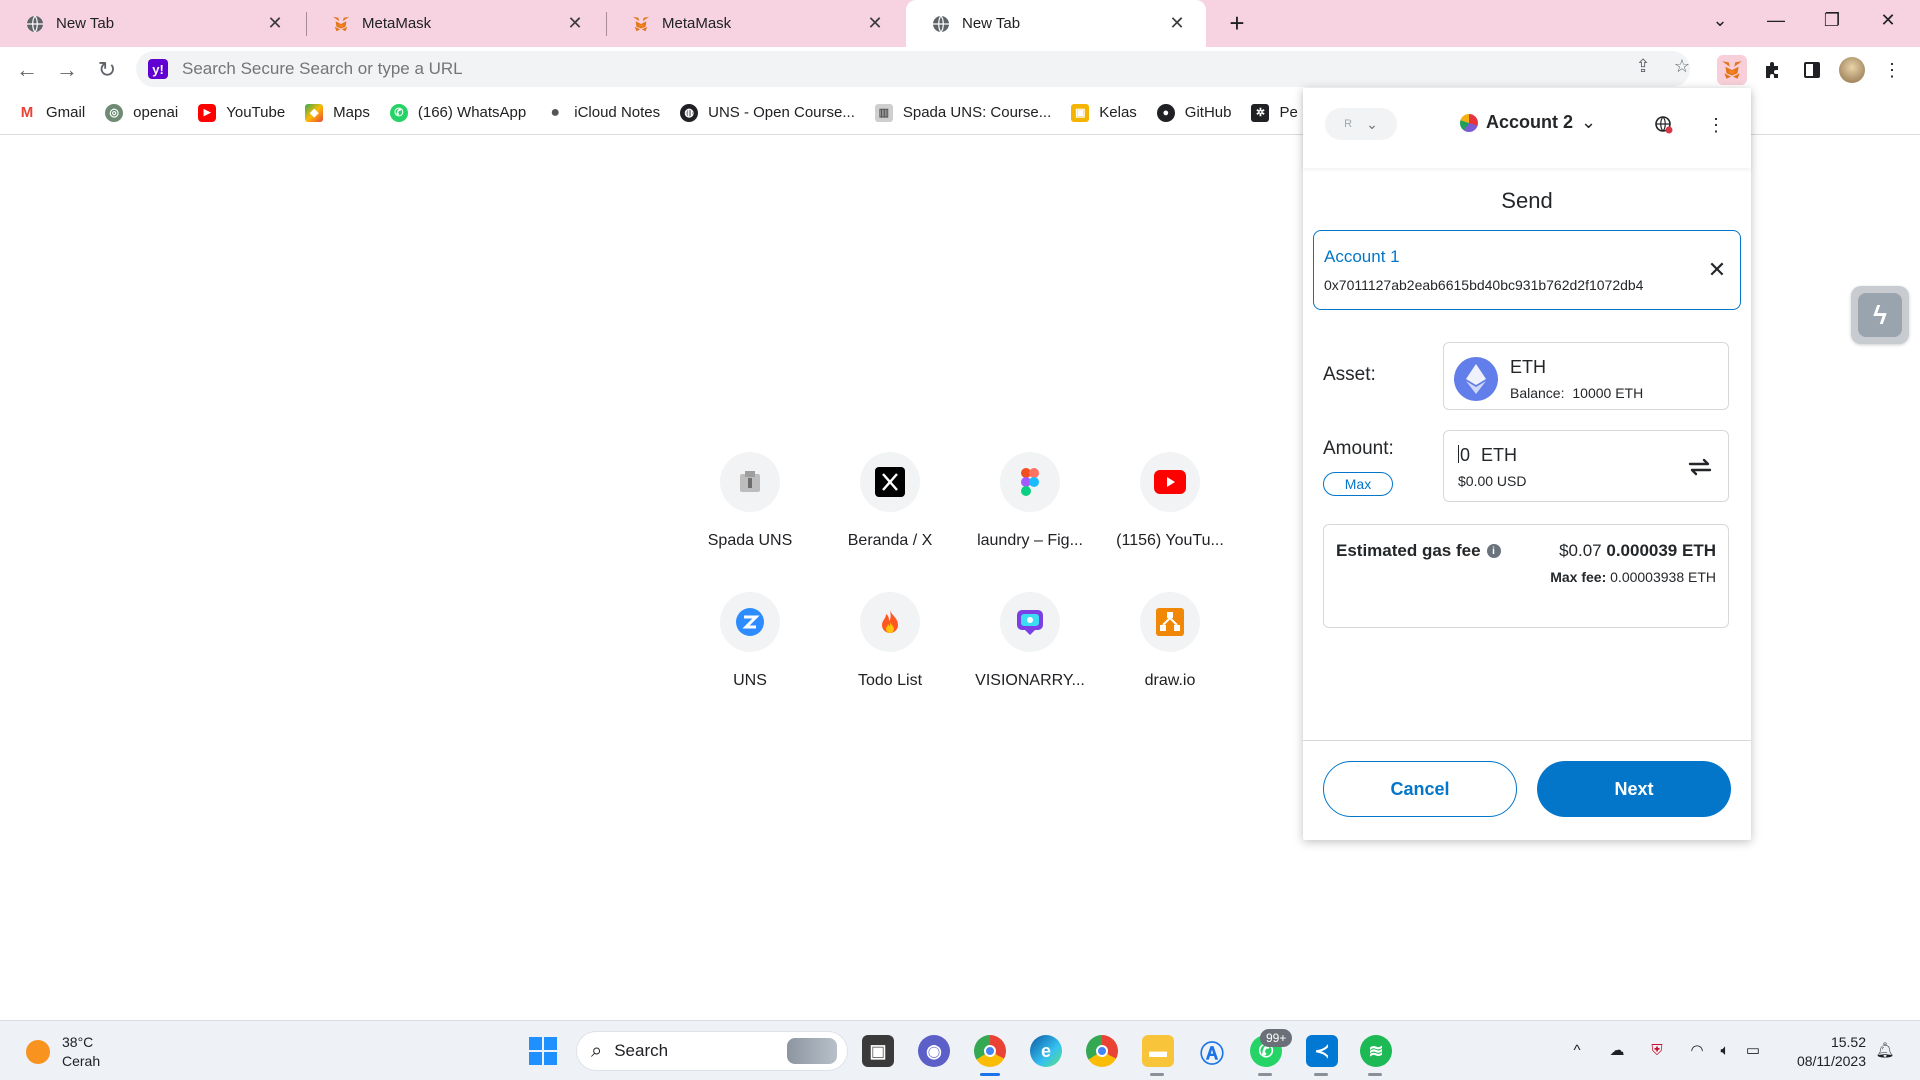  Describe the element at coordinates (1832, 20) in the screenshot. I see `restore-icon: ❐` at that location.